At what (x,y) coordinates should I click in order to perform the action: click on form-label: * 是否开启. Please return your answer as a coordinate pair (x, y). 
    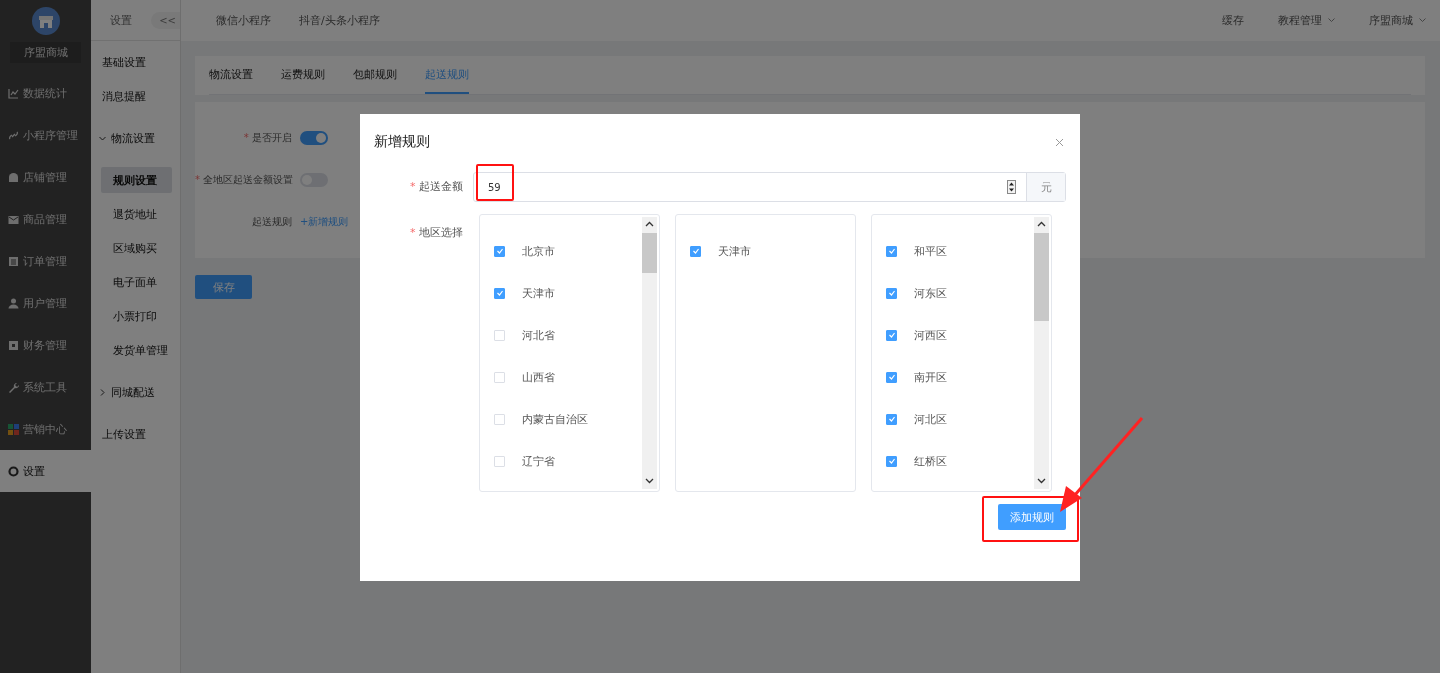
    Looking at the image, I should click on (267, 138).